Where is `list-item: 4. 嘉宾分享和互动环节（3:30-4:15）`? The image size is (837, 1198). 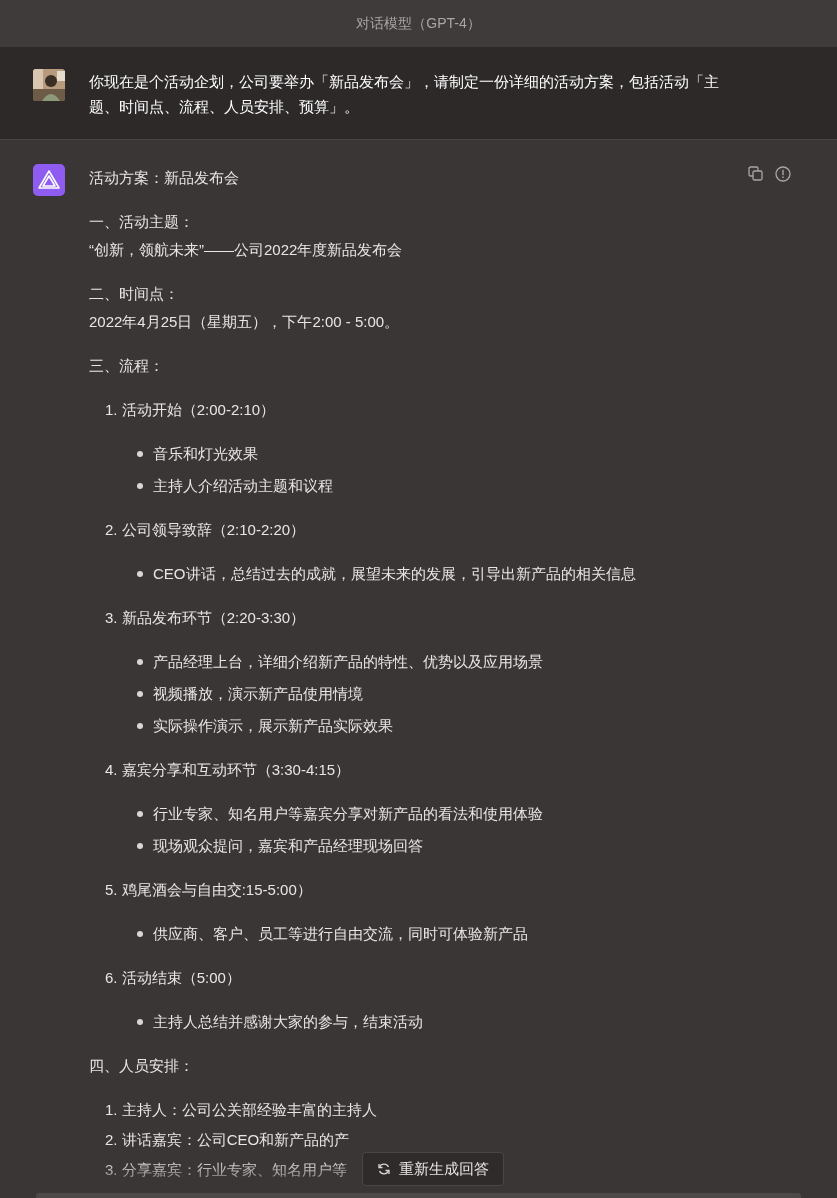
list-item: 4. 嘉宾分享和互动环节（3:30-4:15） is located at coordinates (228, 770).